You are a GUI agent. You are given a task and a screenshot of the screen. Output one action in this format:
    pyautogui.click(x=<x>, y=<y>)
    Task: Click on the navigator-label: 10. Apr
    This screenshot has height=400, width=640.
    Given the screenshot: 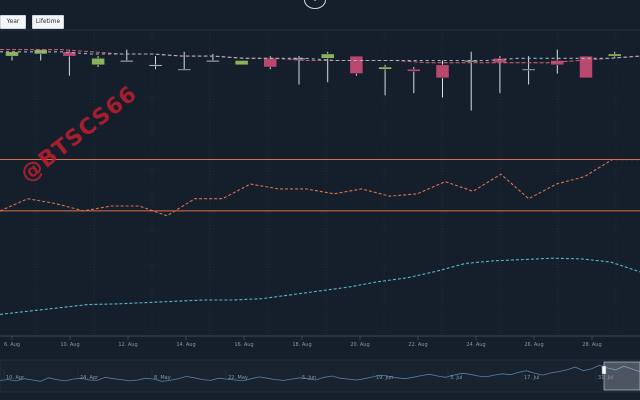 What is the action you would take?
    pyautogui.click(x=15, y=378)
    